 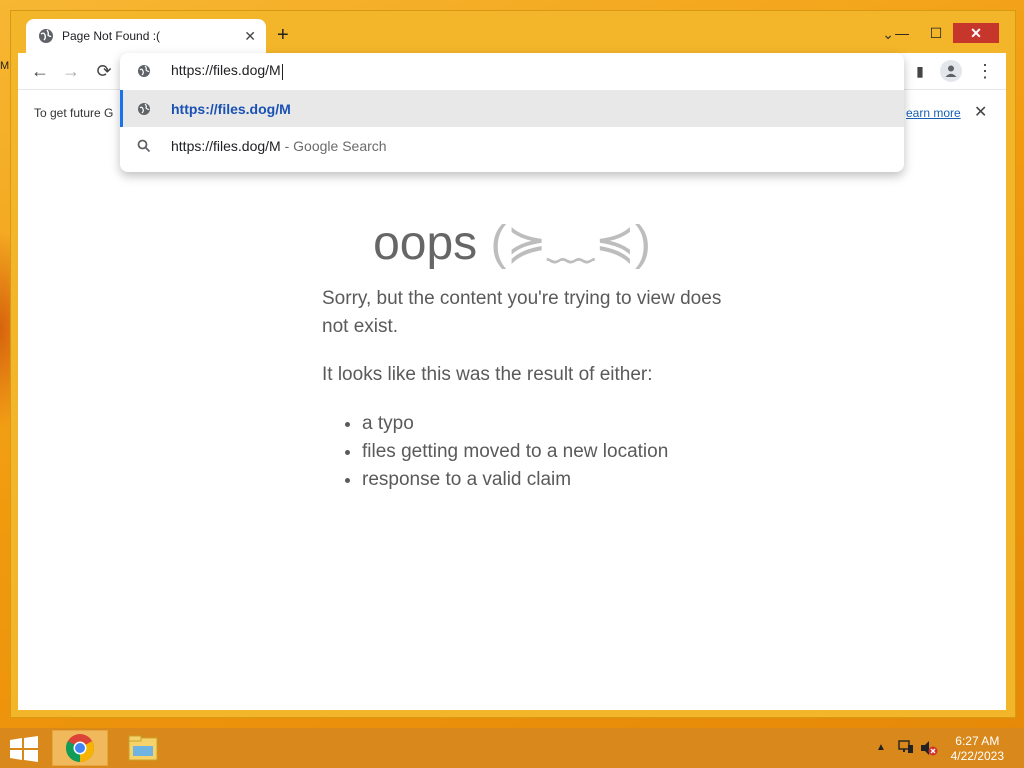 What do you see at coordinates (250, 36) in the screenshot?
I see `tab-close-icon: ✕` at bounding box center [250, 36].